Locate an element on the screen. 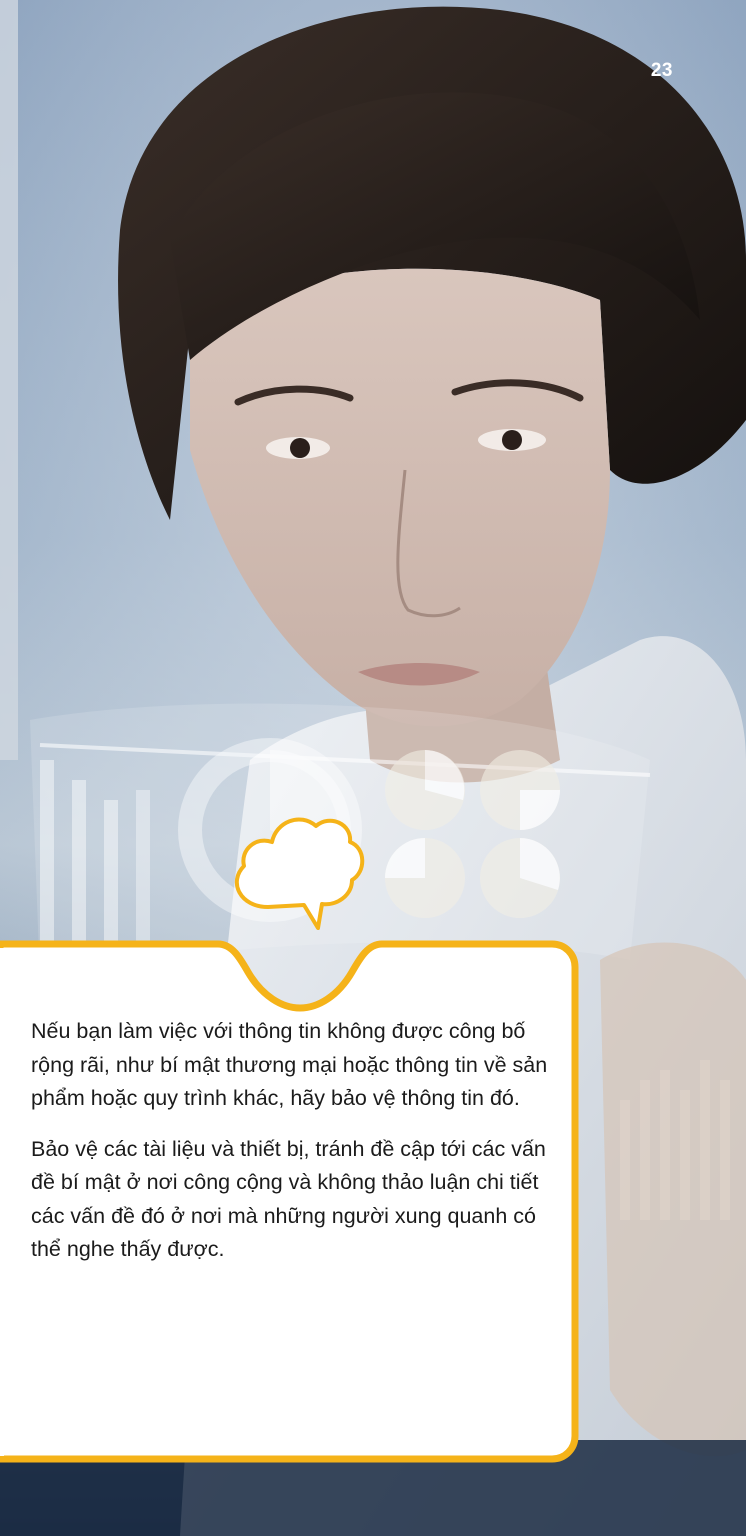  speech-cloud-icon is located at coordinates (299, 873).